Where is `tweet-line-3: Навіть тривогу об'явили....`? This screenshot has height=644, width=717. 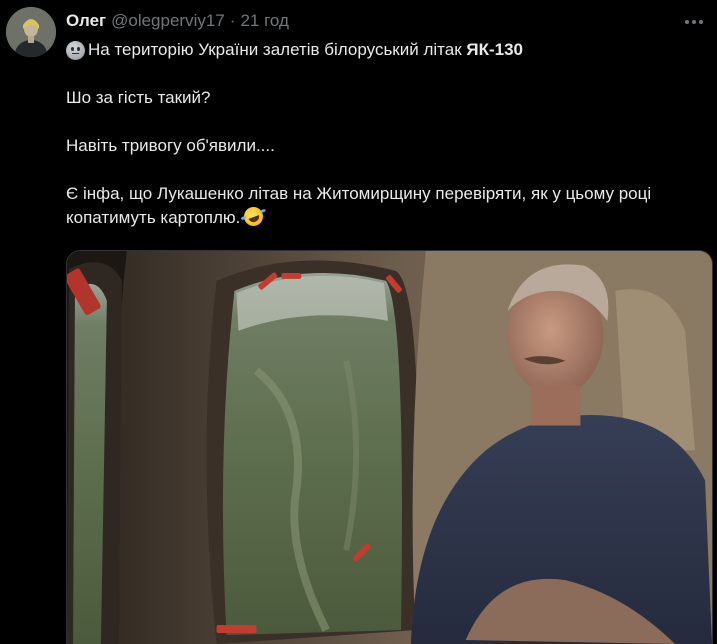
tweet-line-3: Навіть тривогу об'явили.... is located at coordinates (170, 145).